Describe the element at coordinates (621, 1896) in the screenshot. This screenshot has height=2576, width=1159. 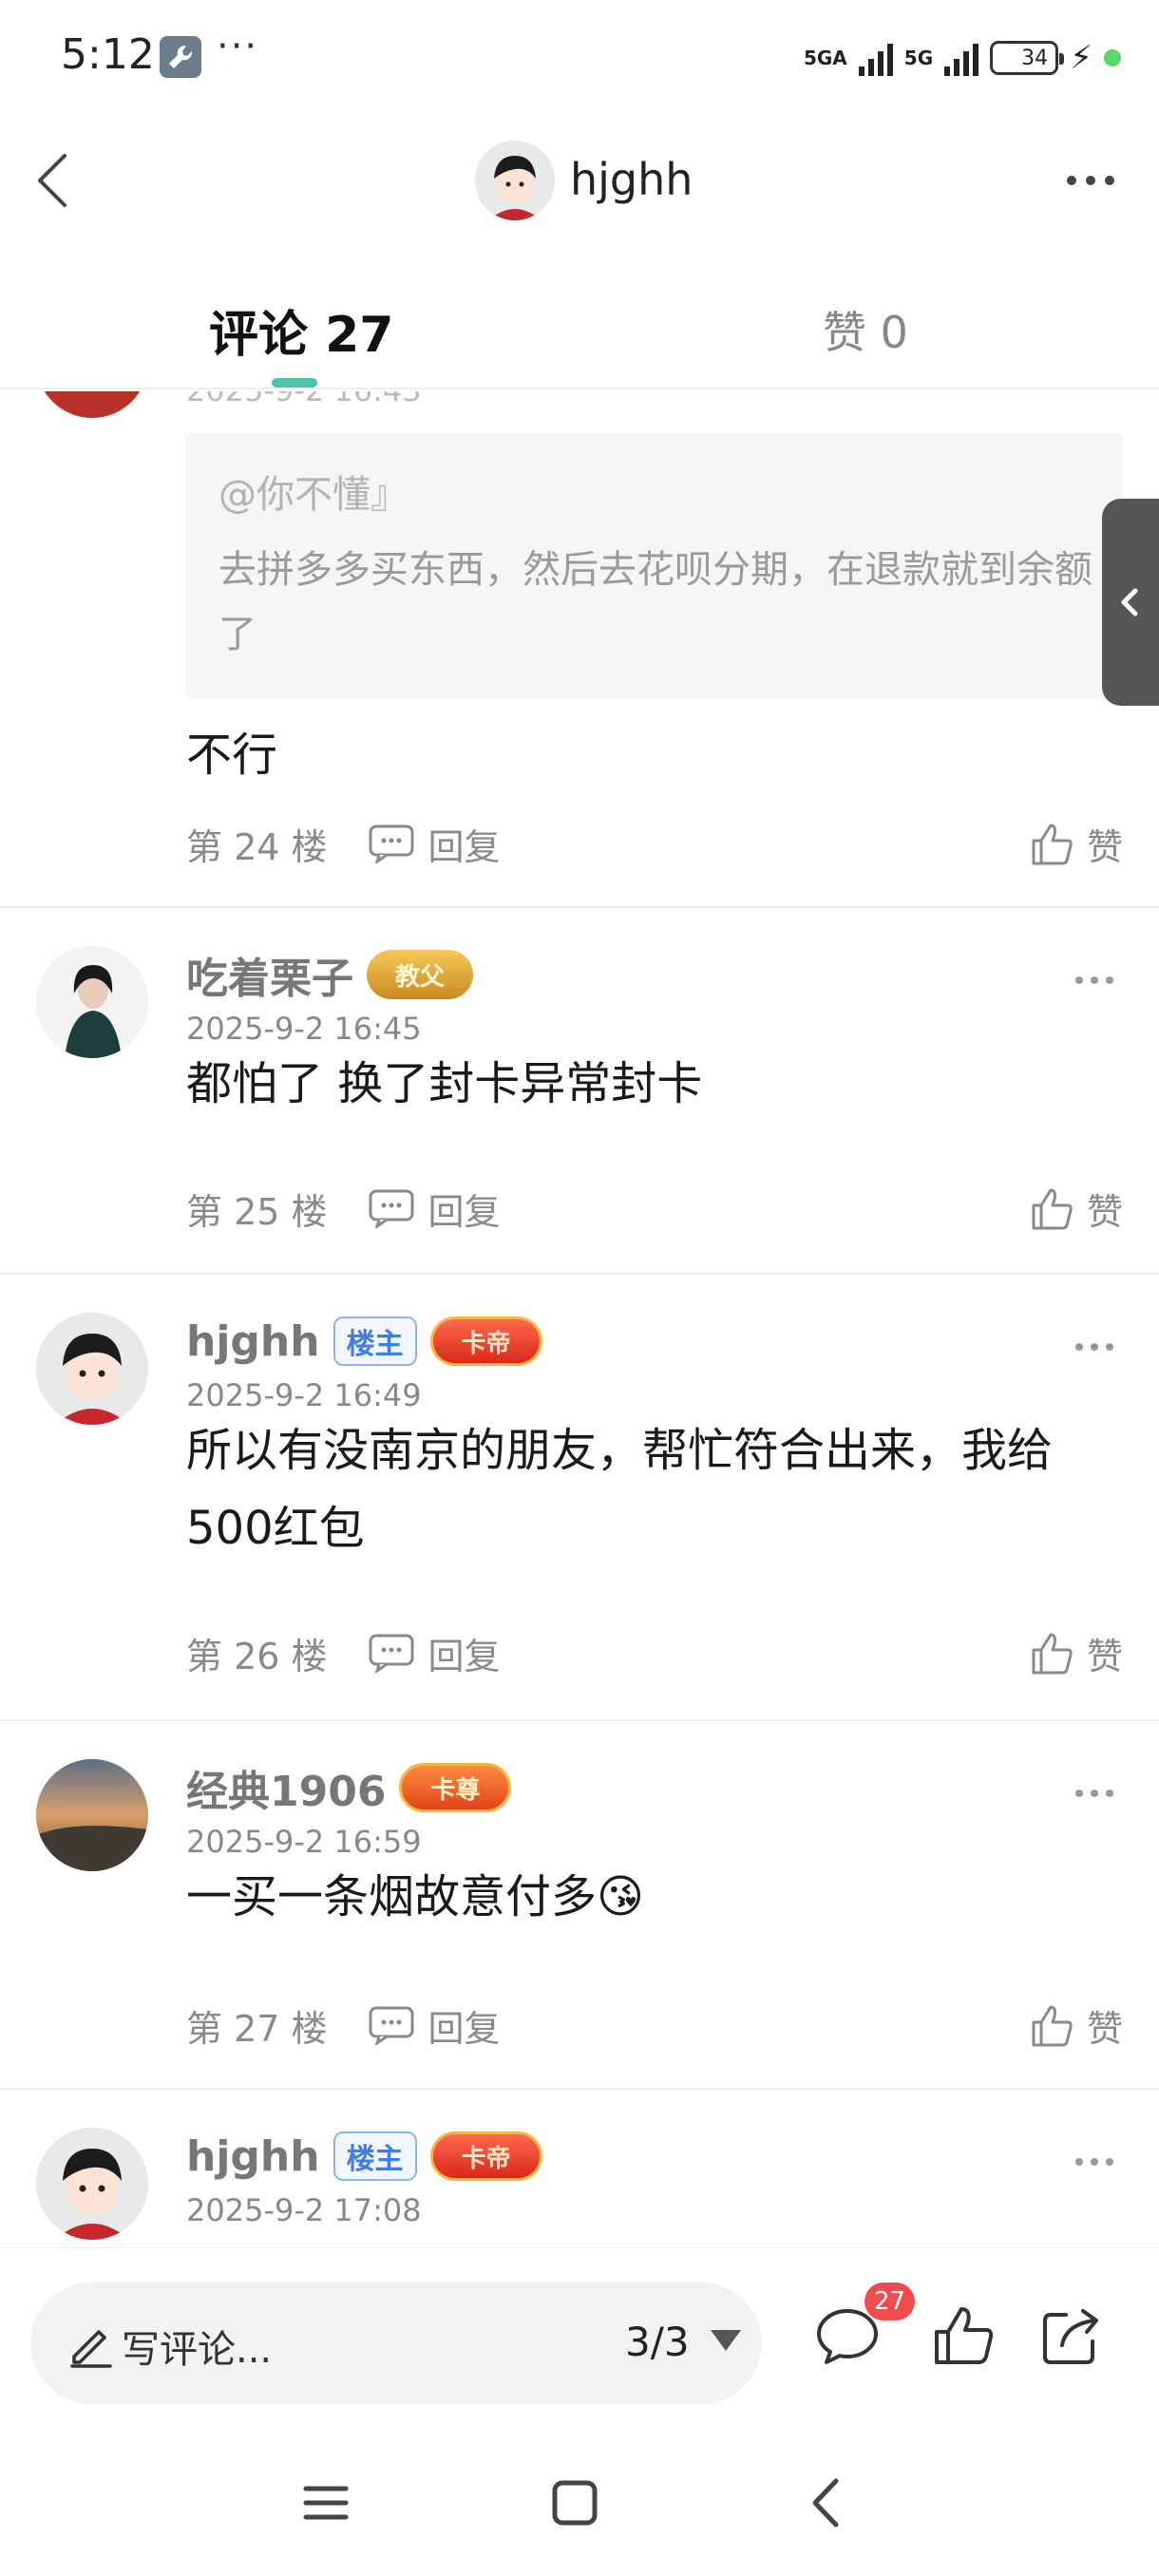
I see `kiss-emoji-icon: 😘` at that location.